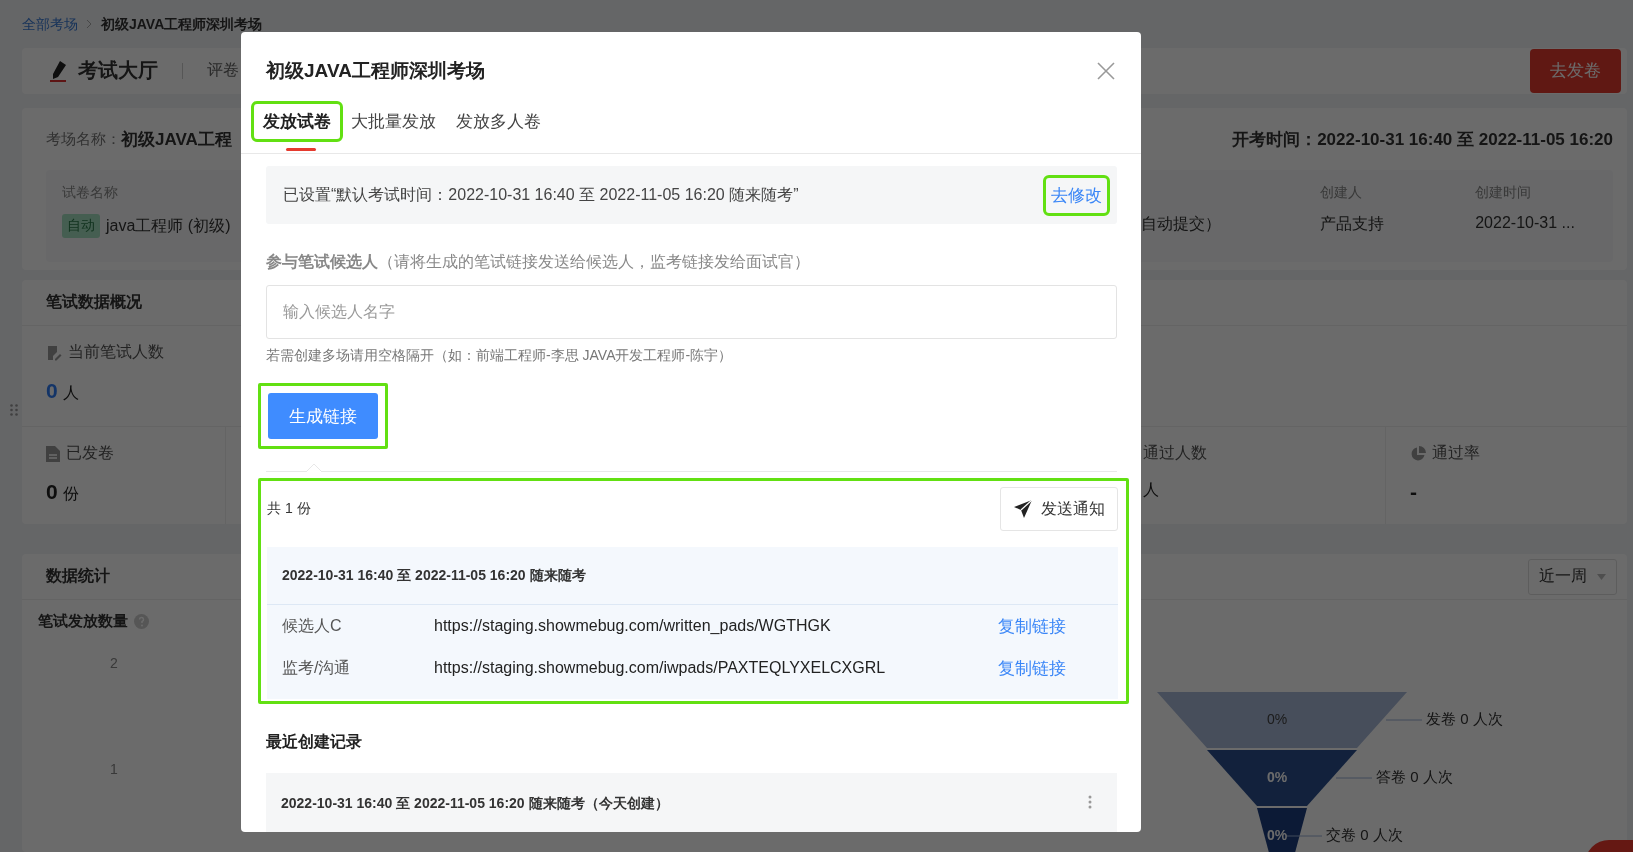 This screenshot has height=852, width=1633. Describe the element at coordinates (1351, 224) in the screenshot. I see `field-value: 产品支持` at that location.